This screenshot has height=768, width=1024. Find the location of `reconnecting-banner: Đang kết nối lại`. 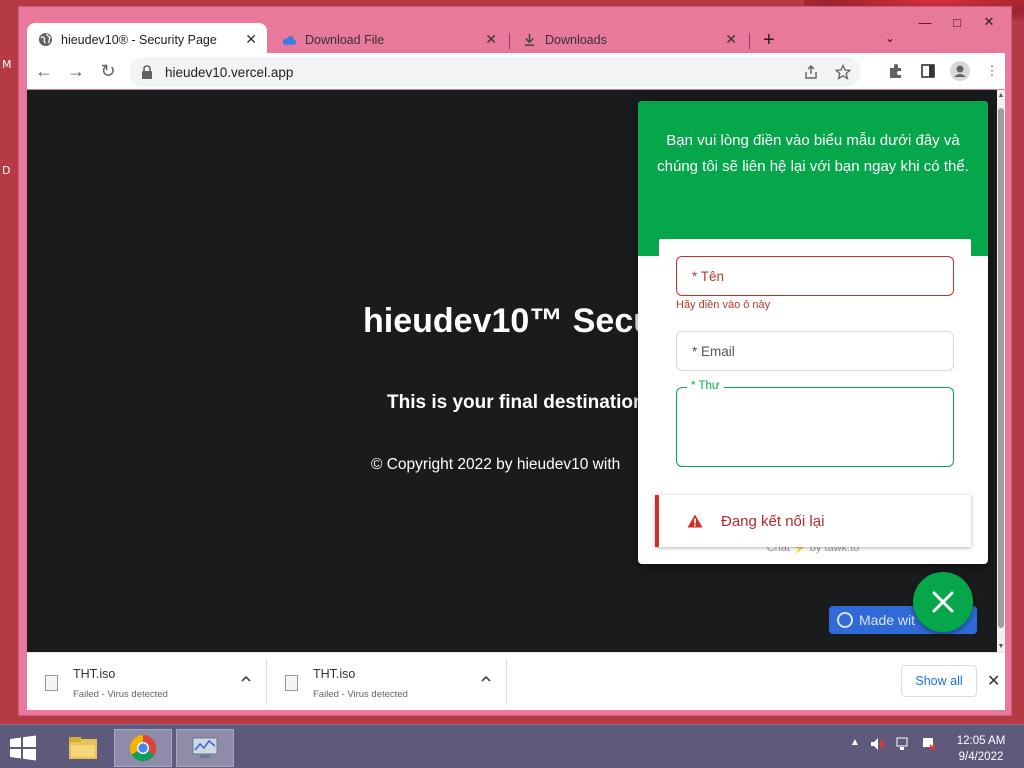

reconnecting-banner: Đang kết nối lại is located at coordinates (813, 521).